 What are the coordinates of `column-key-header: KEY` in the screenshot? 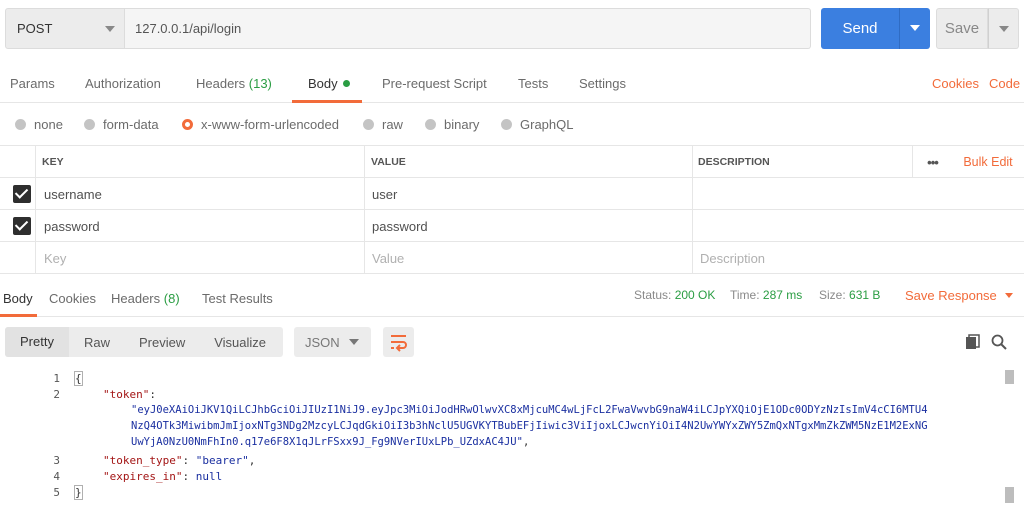 It's located at (199, 162).